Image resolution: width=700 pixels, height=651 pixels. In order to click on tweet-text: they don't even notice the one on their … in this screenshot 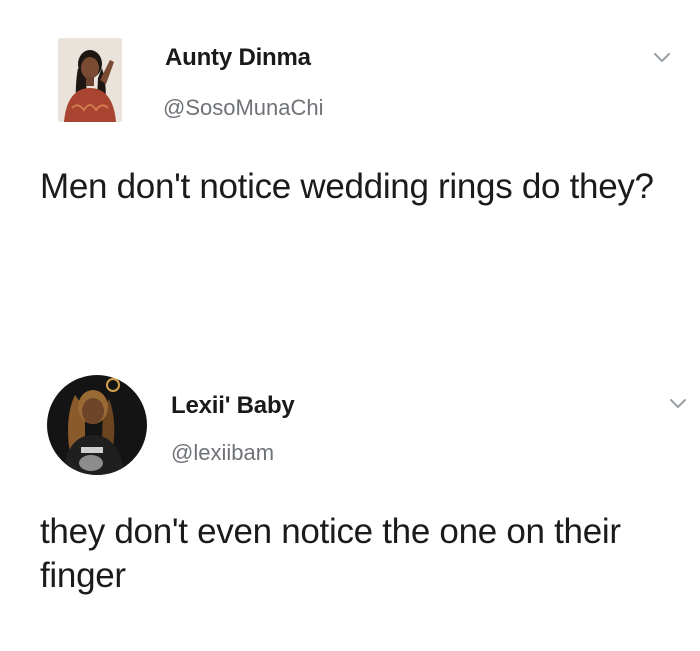, I will do `click(330, 553)`.